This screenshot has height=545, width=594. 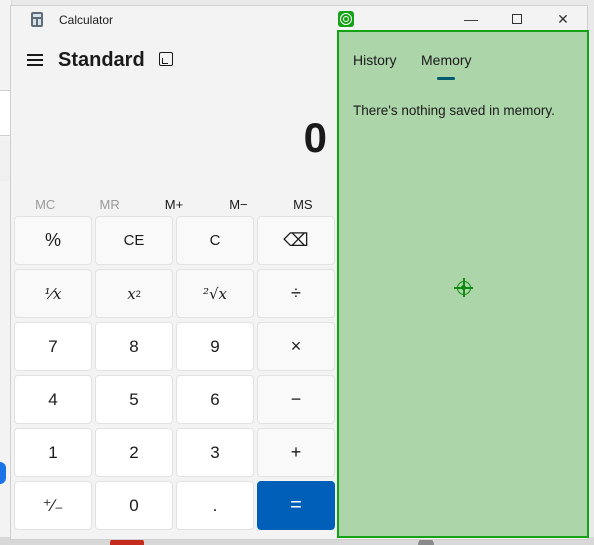 I want to click on background-blue-tab, so click(x=3, y=473).